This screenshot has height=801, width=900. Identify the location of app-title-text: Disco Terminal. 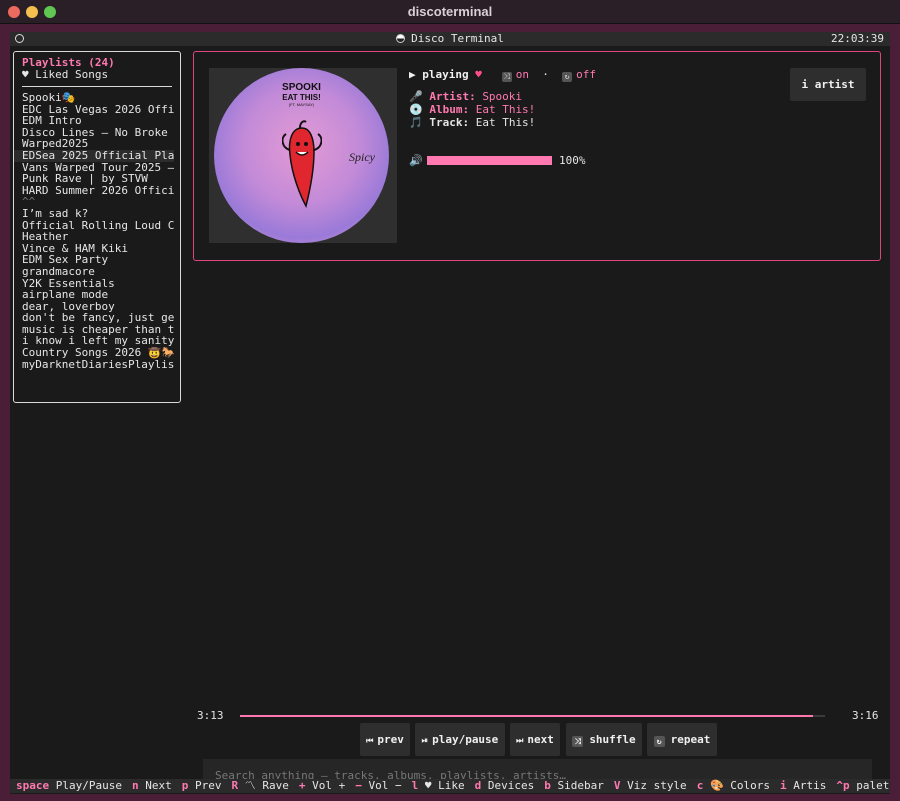
(457, 38).